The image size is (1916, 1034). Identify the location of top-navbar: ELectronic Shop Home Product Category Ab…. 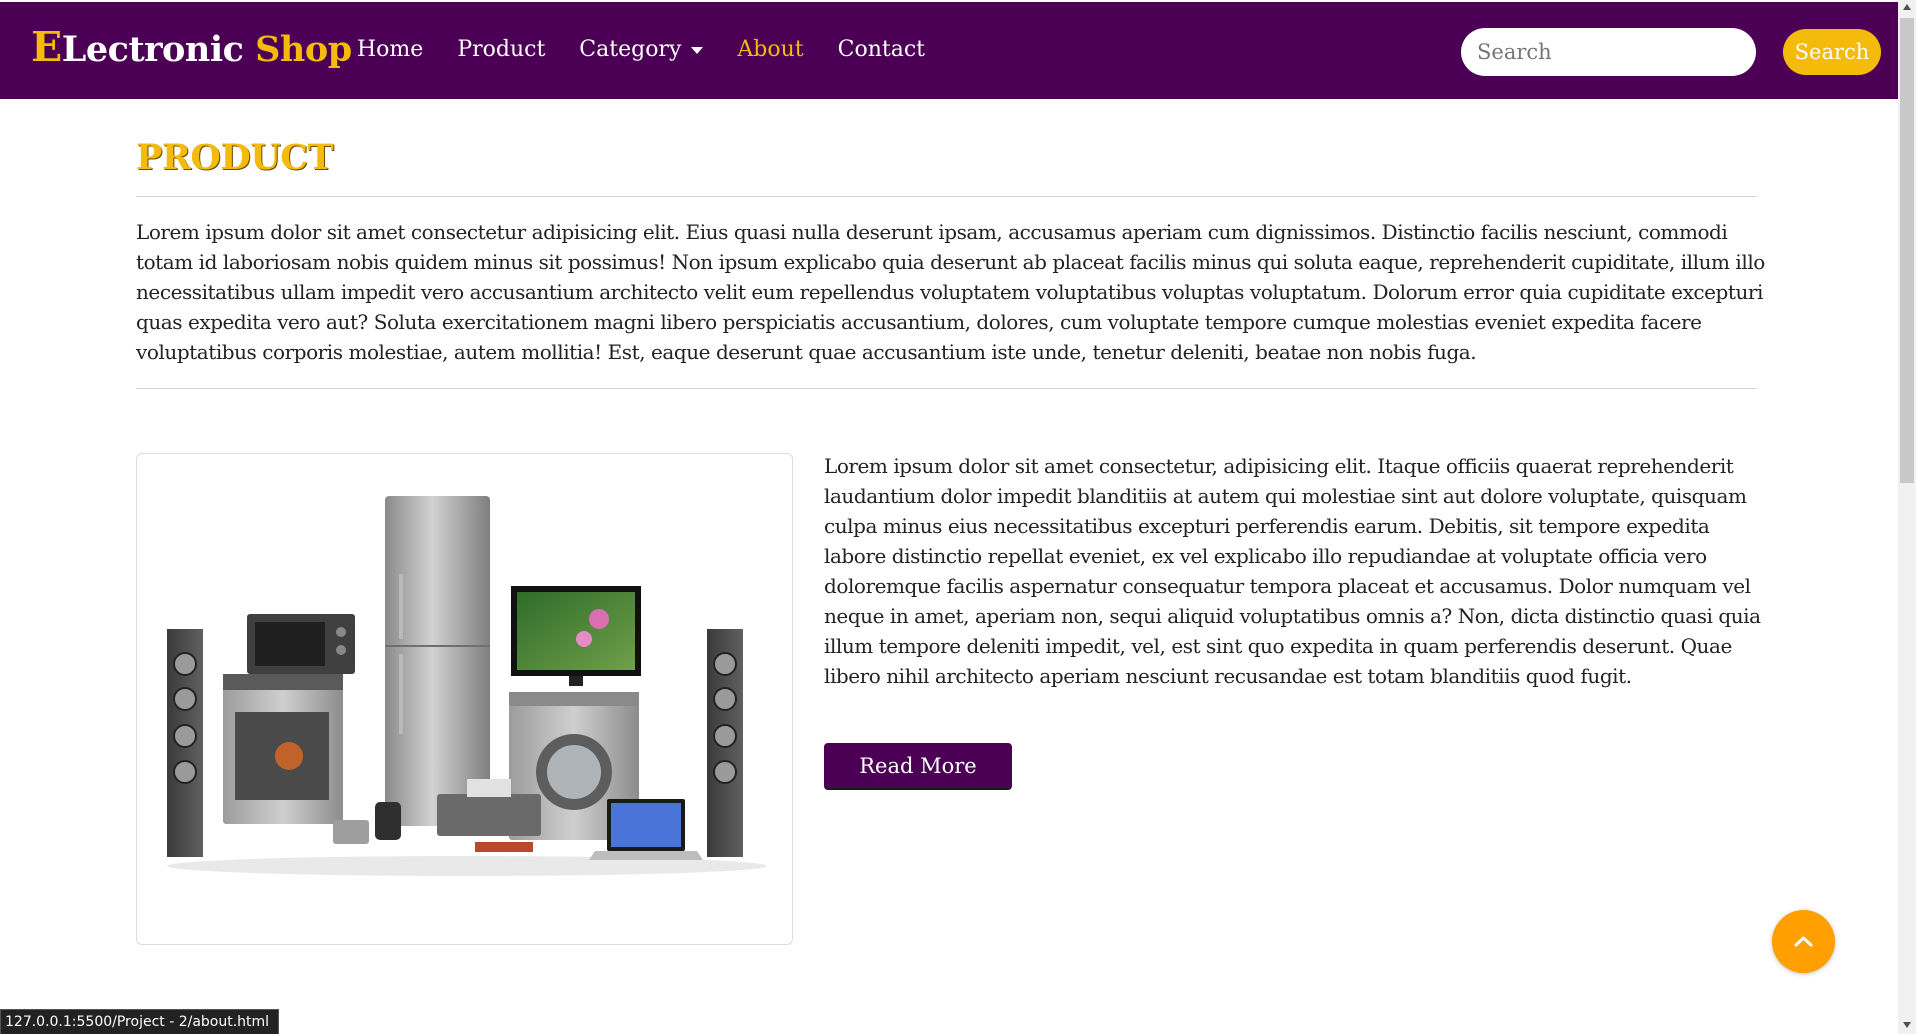
(949, 49).